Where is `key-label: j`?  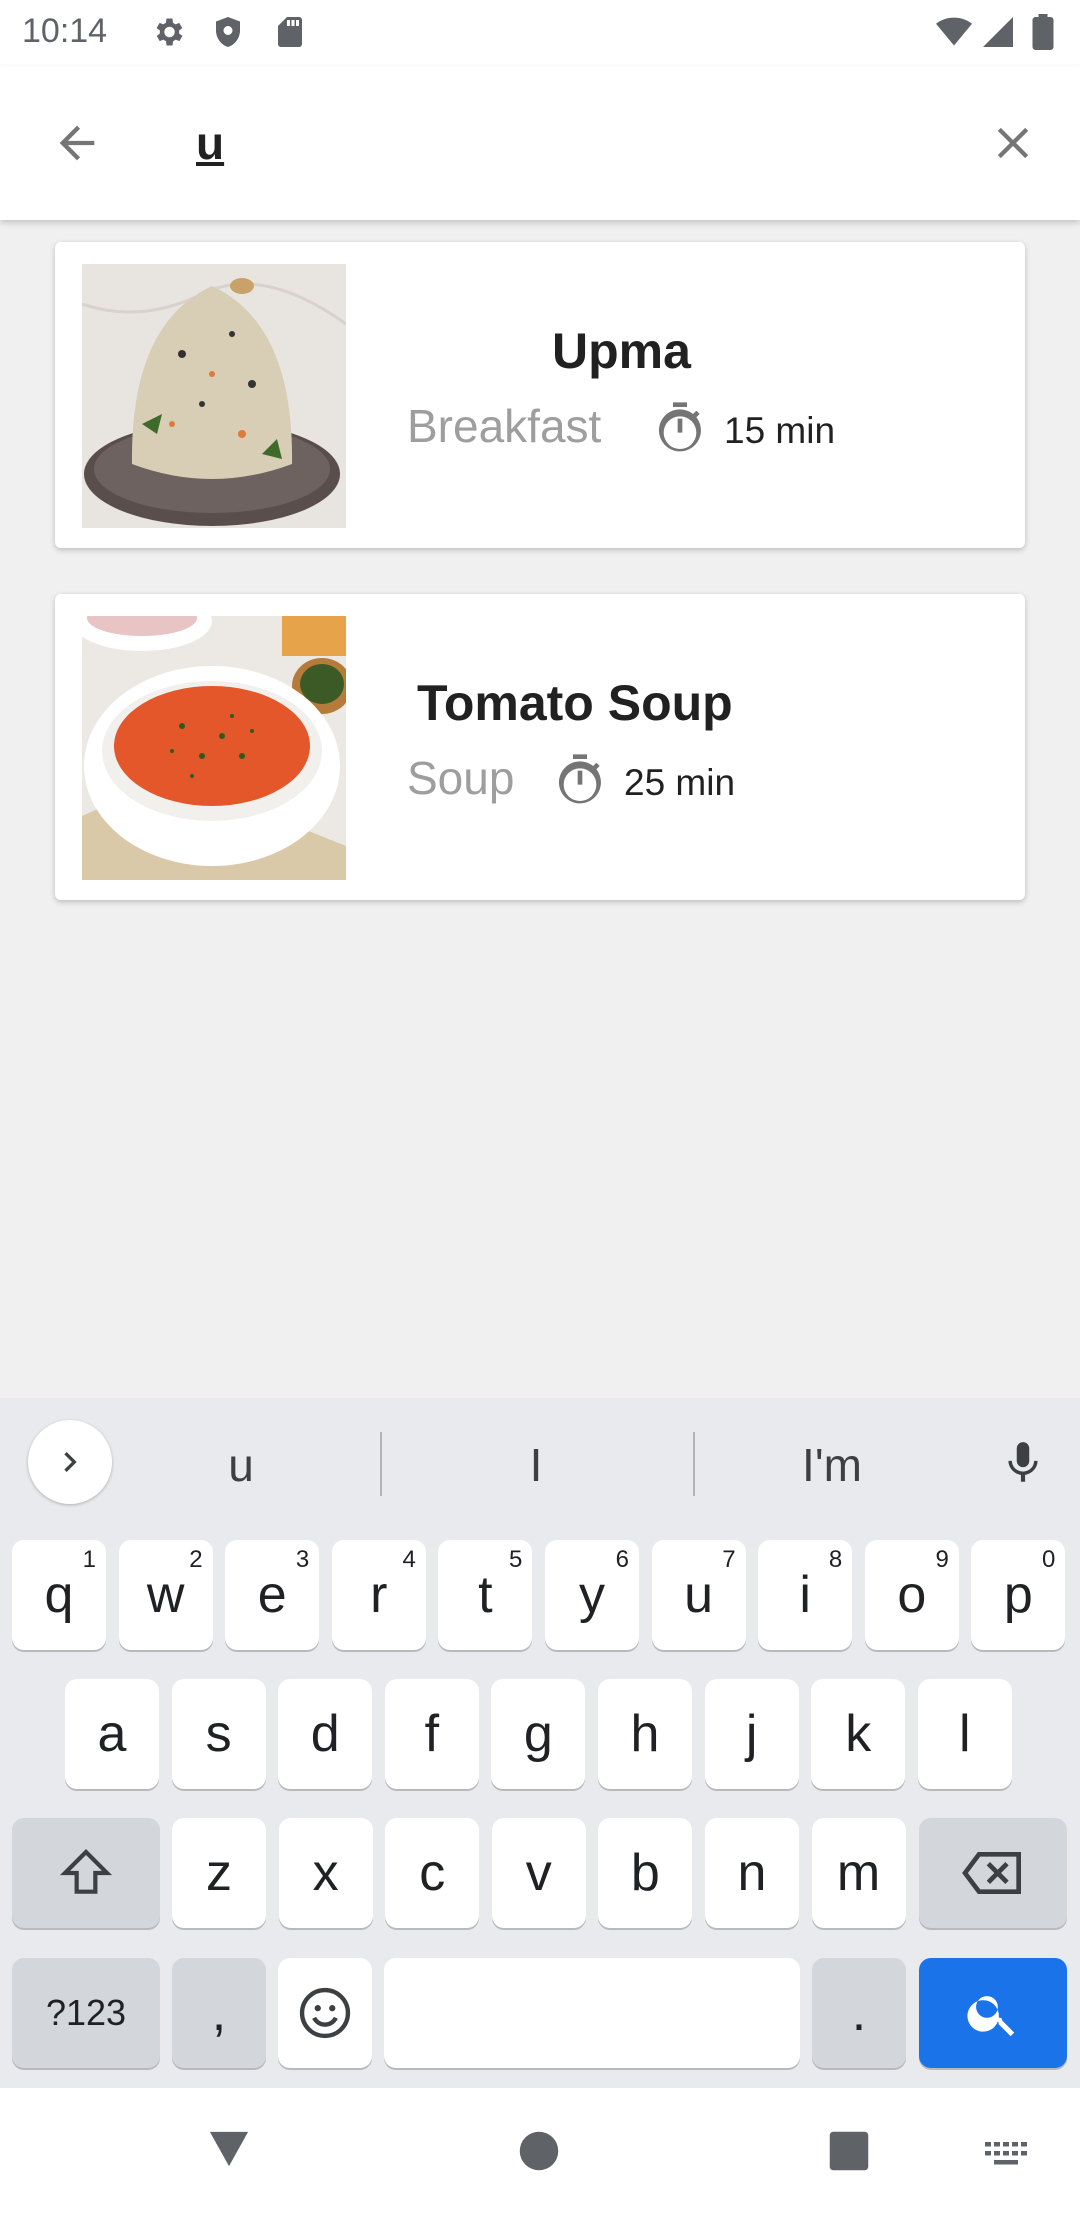 key-label: j is located at coordinates (751, 1734).